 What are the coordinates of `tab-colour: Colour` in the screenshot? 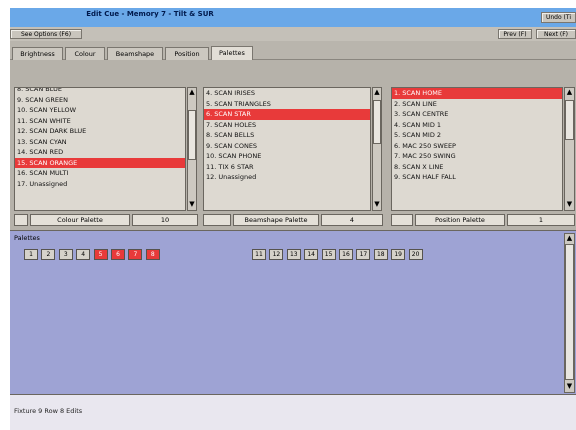 It's located at (85, 53).